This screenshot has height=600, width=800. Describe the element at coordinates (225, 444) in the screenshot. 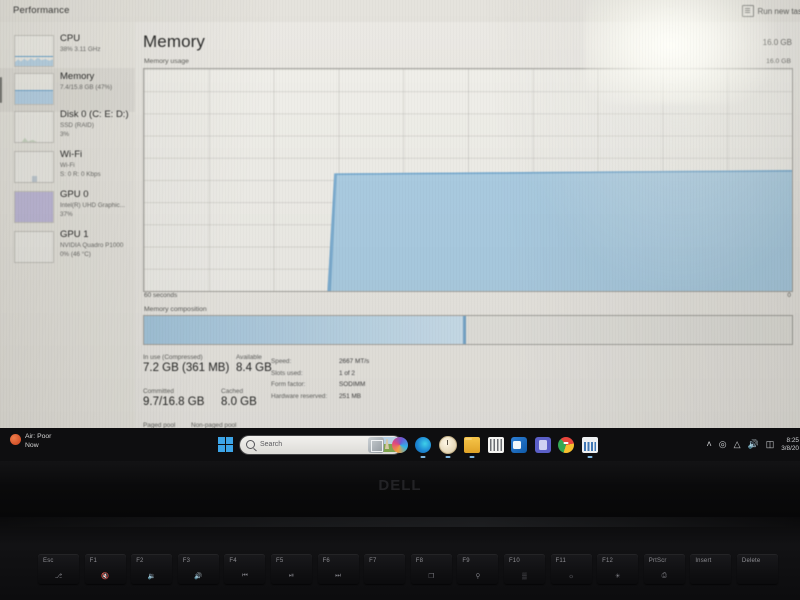

I see `start-button` at that location.